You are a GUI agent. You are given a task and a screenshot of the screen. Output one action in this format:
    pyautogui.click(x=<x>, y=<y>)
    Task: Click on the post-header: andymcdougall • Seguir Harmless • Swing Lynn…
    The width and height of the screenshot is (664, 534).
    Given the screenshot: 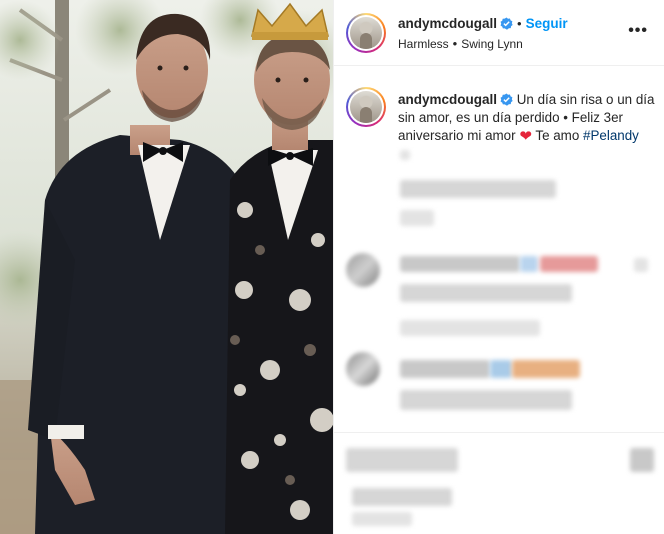 What is the action you would take?
    pyautogui.click(x=499, y=33)
    